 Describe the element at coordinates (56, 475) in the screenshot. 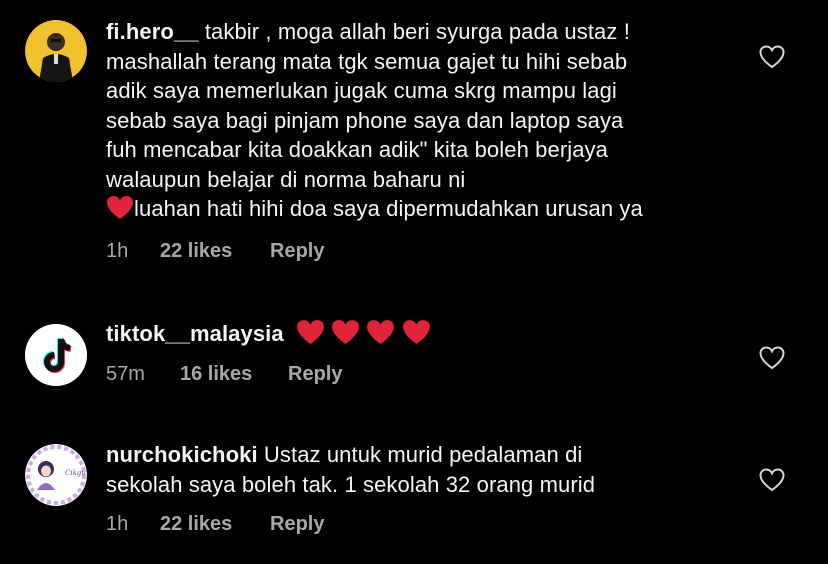

I see `avatar: Cikgu Nita` at that location.